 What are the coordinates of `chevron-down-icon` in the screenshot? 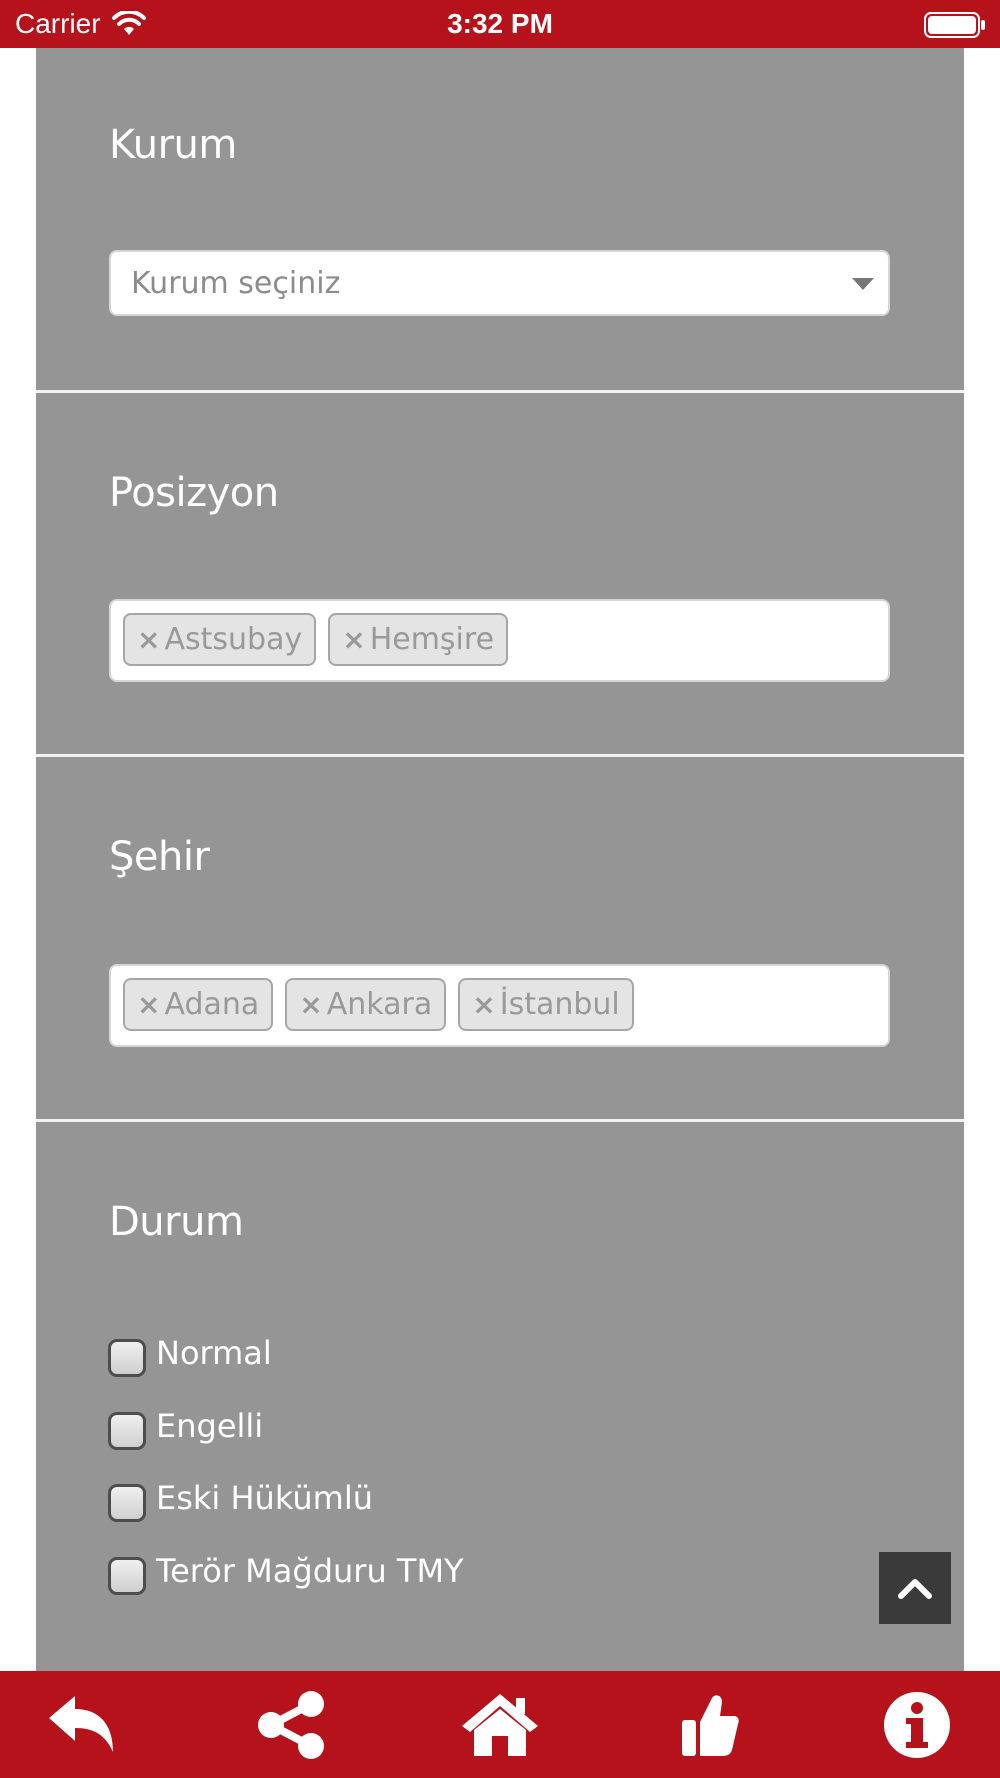 It's located at (863, 284).